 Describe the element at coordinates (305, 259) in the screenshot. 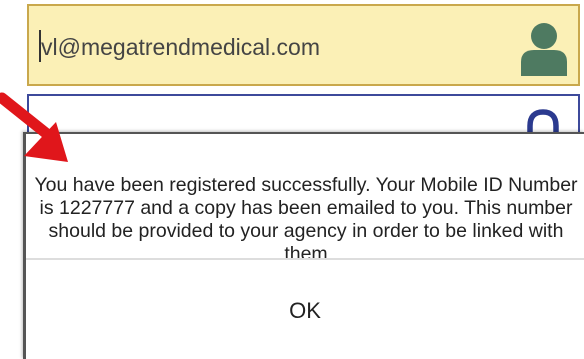

I see `dialog-divider` at that location.